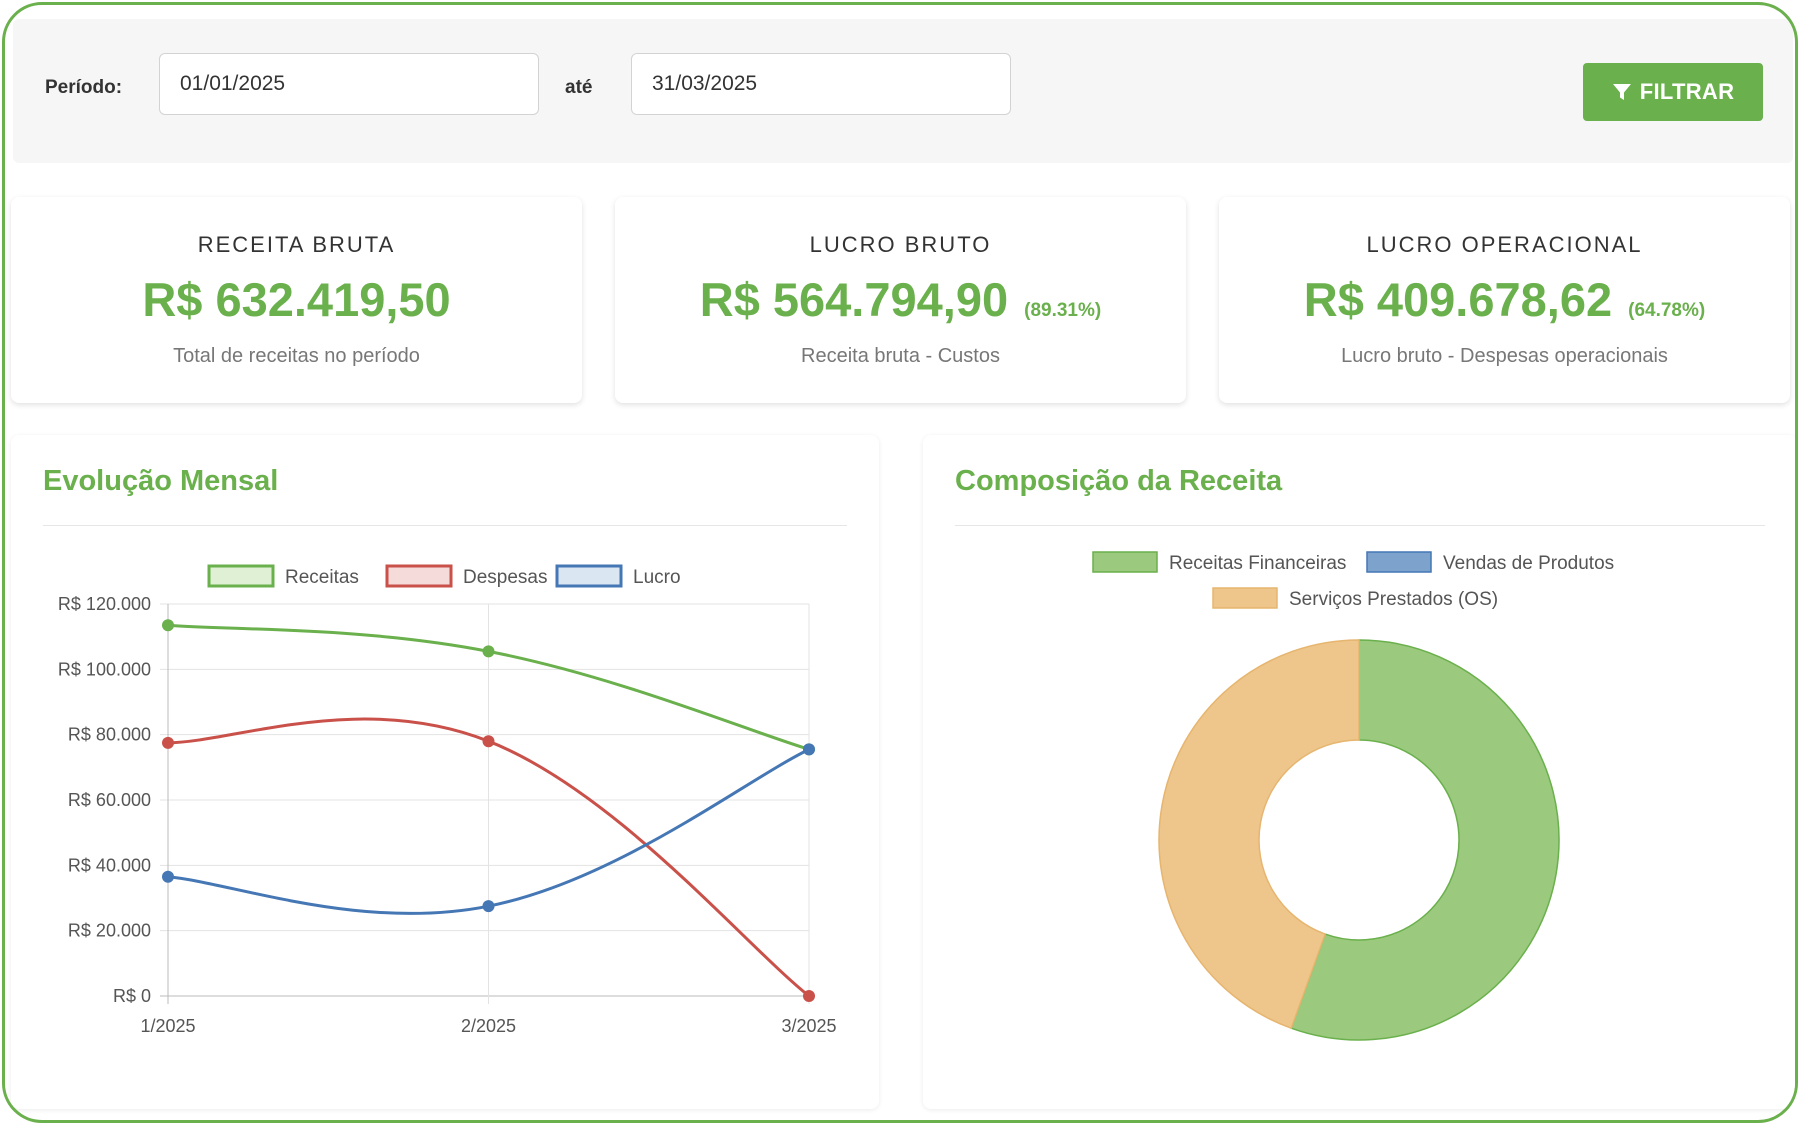 The height and width of the screenshot is (1125, 1800). I want to click on card-title: RECEITA BRUTA, so click(296, 244).